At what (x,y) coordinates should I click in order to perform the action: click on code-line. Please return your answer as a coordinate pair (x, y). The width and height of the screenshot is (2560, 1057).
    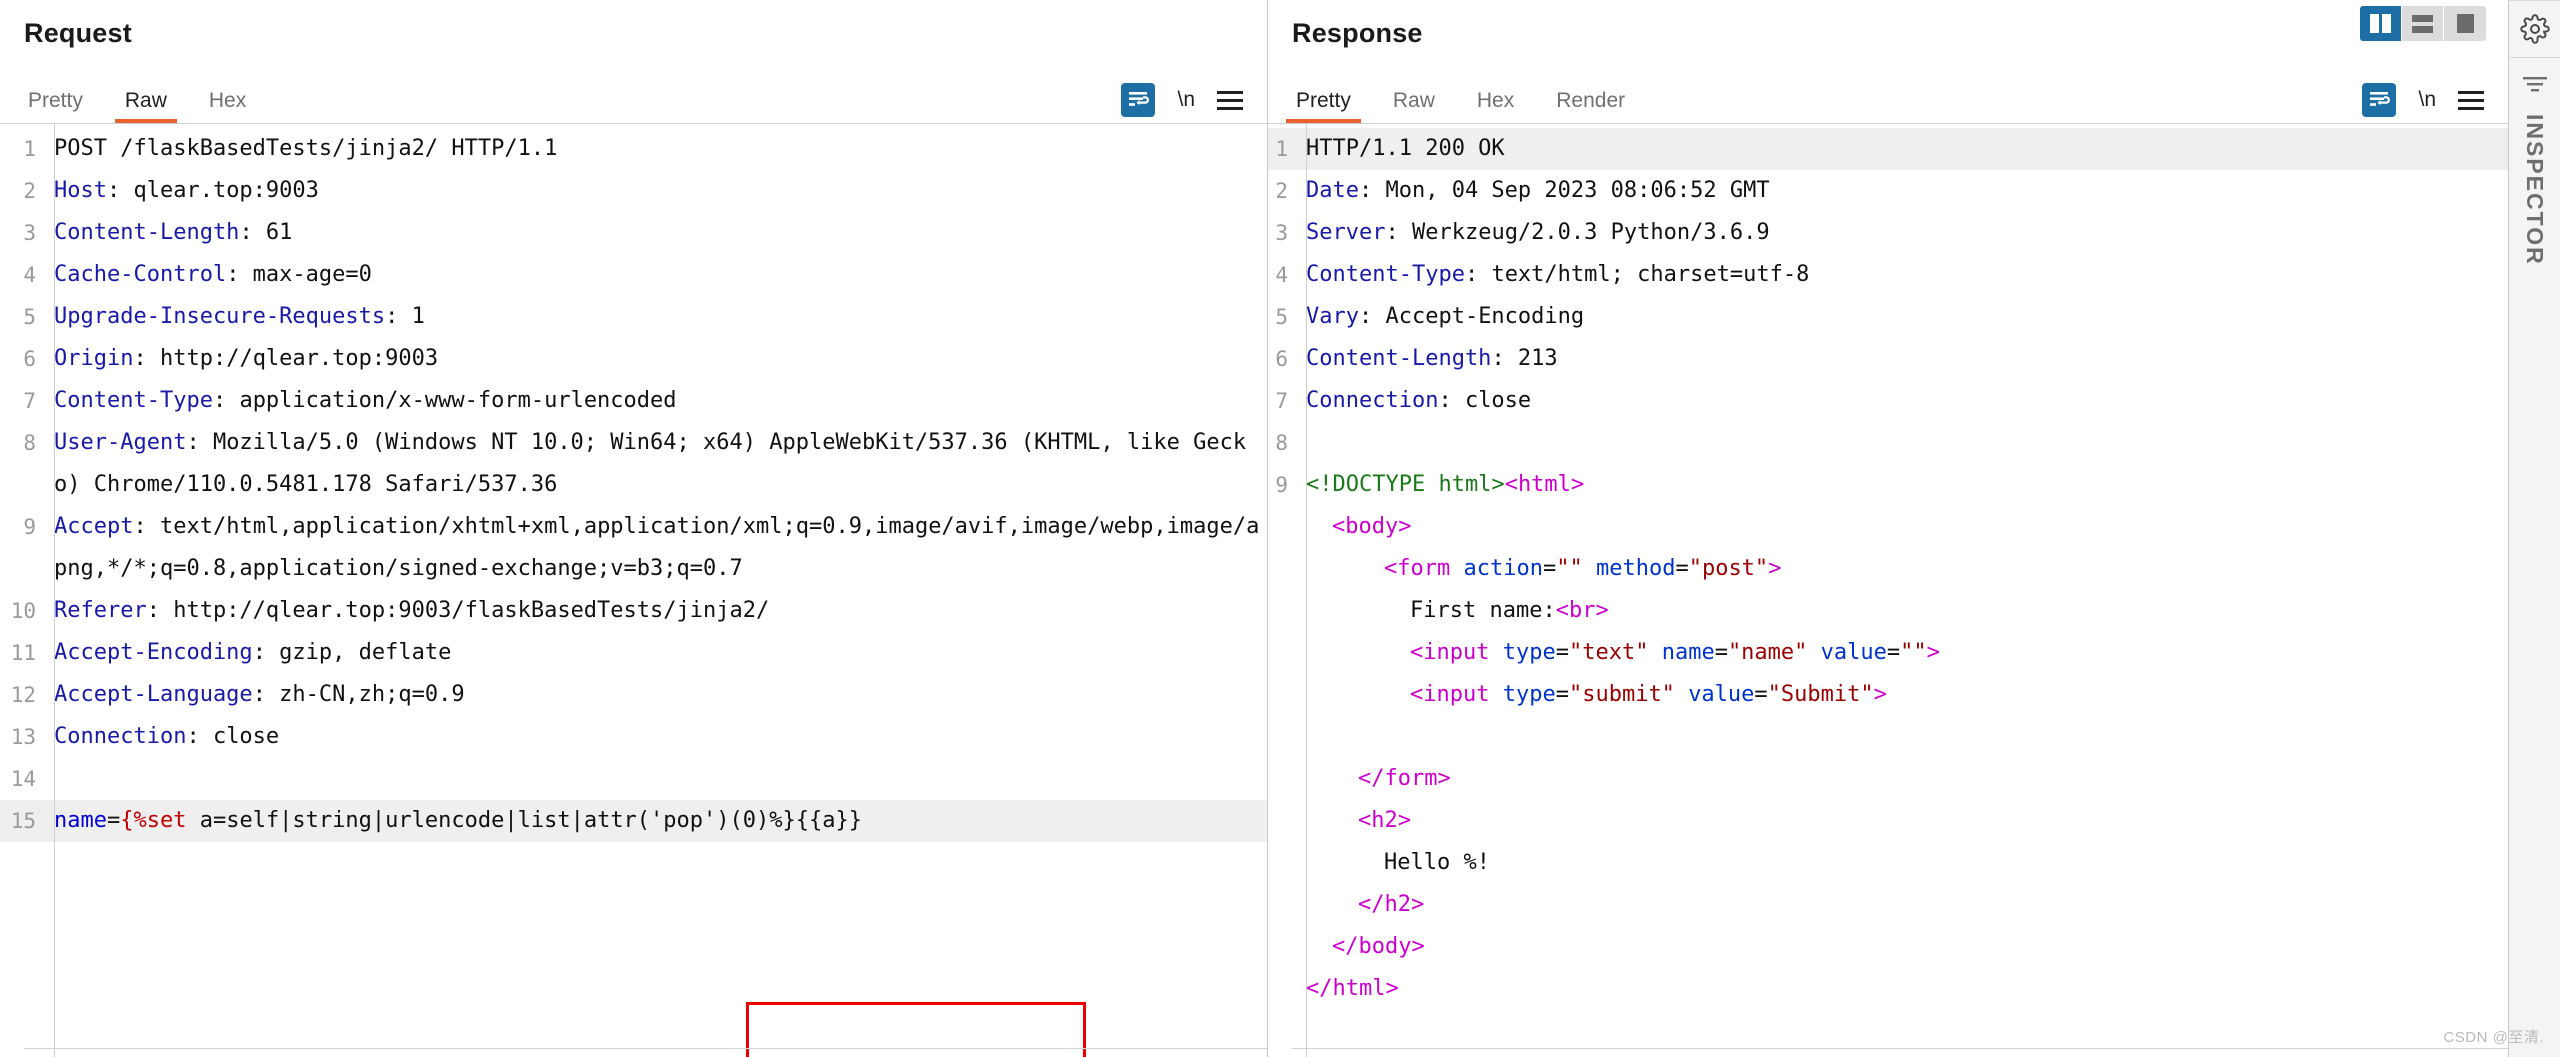
    Looking at the image, I should click on (1888, 737).